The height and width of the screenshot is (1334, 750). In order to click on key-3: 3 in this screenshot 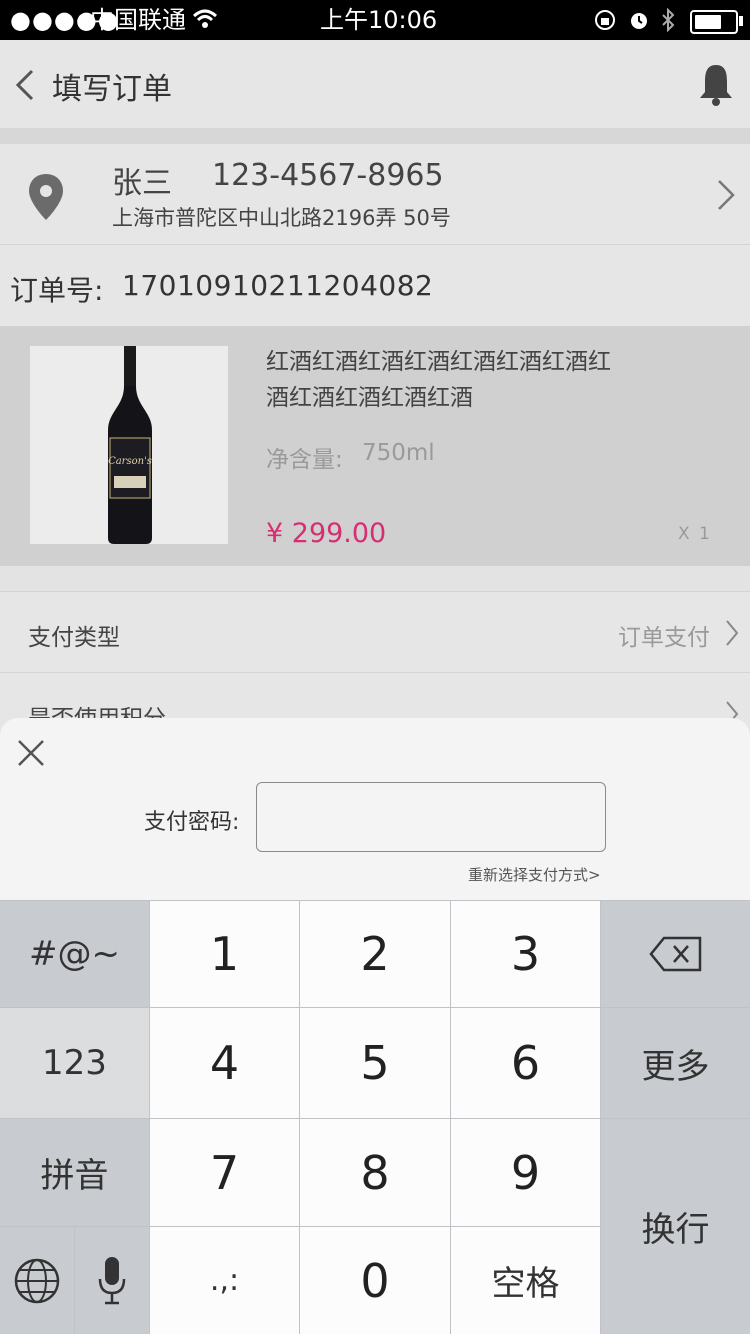, I will do `click(525, 954)`.